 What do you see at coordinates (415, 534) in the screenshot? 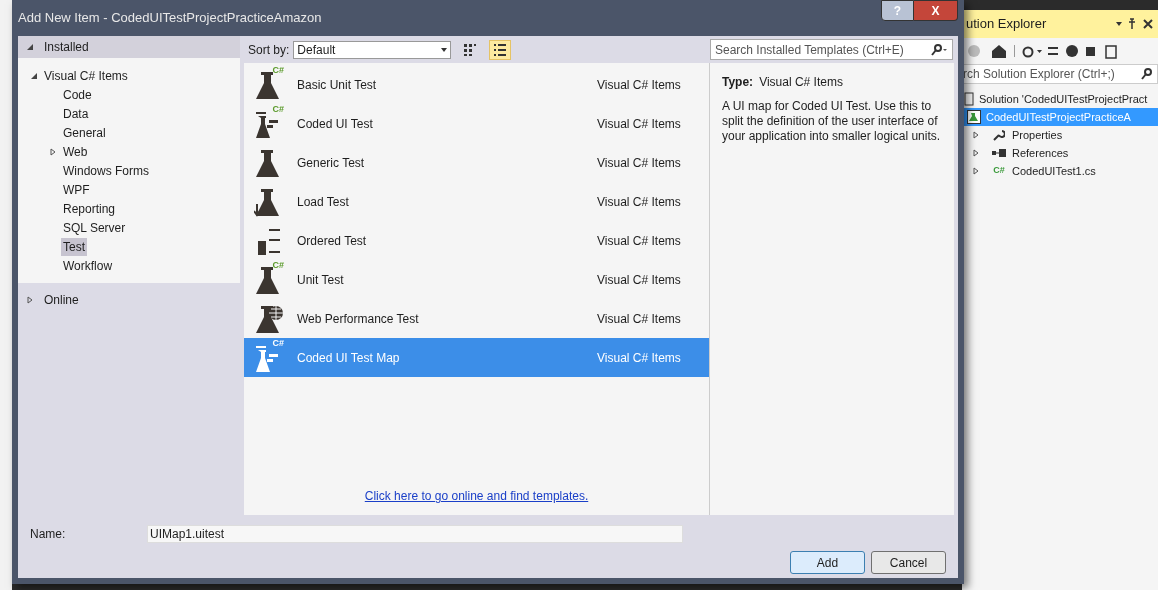
I see `name-field: UIMap1.uitest` at bounding box center [415, 534].